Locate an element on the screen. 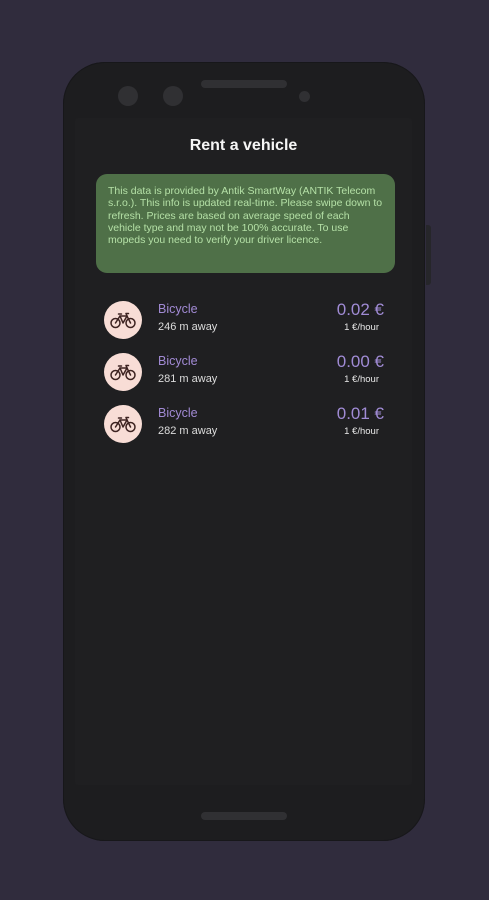 This screenshot has height=900, width=489. vehicle-price: 0.02 € is located at coordinates (360, 309).